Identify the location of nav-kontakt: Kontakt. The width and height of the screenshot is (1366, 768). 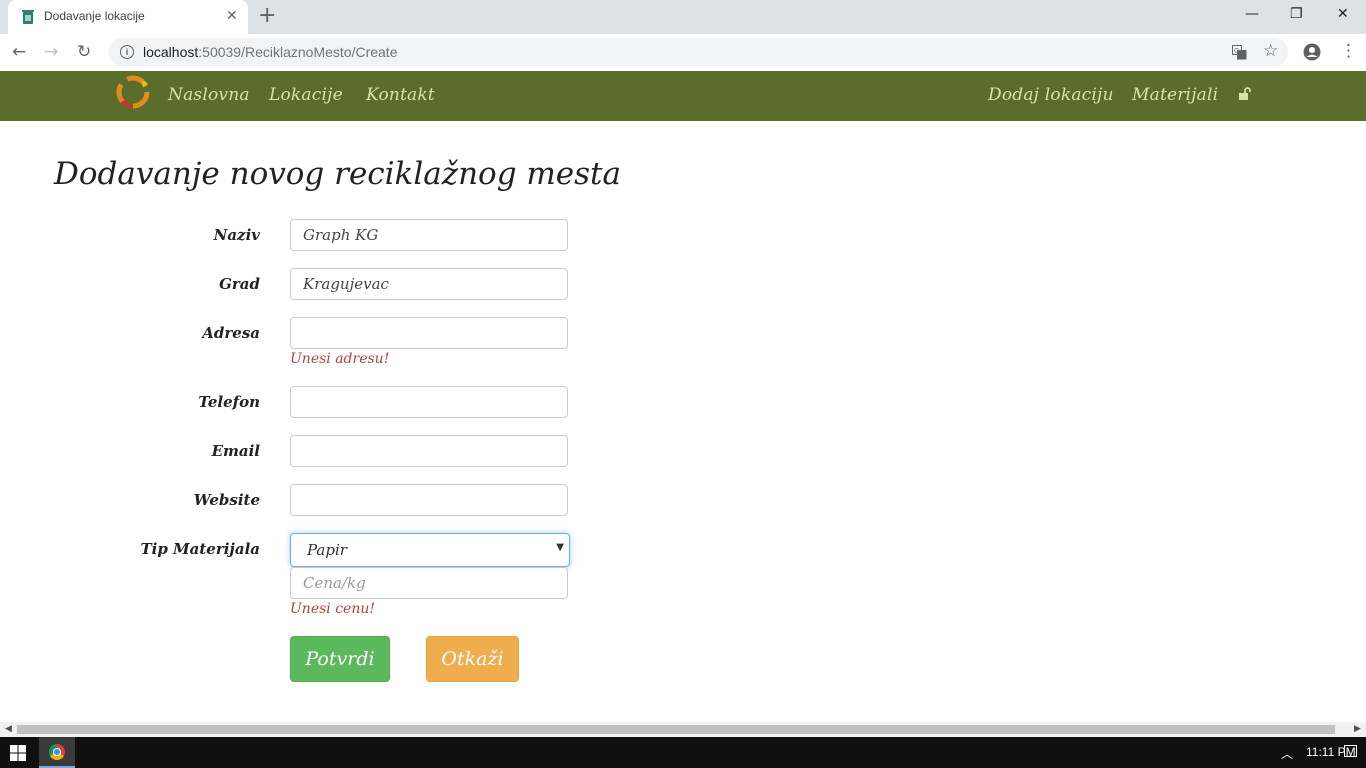
(400, 95).